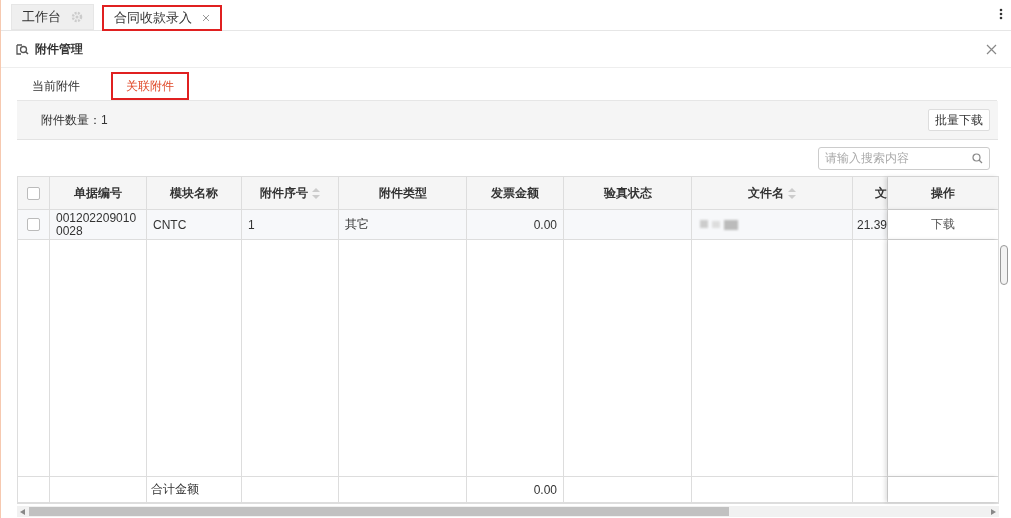 This screenshot has height=518, width=1011. Describe the element at coordinates (56, 86) in the screenshot. I see `tab: 当前附件` at that location.